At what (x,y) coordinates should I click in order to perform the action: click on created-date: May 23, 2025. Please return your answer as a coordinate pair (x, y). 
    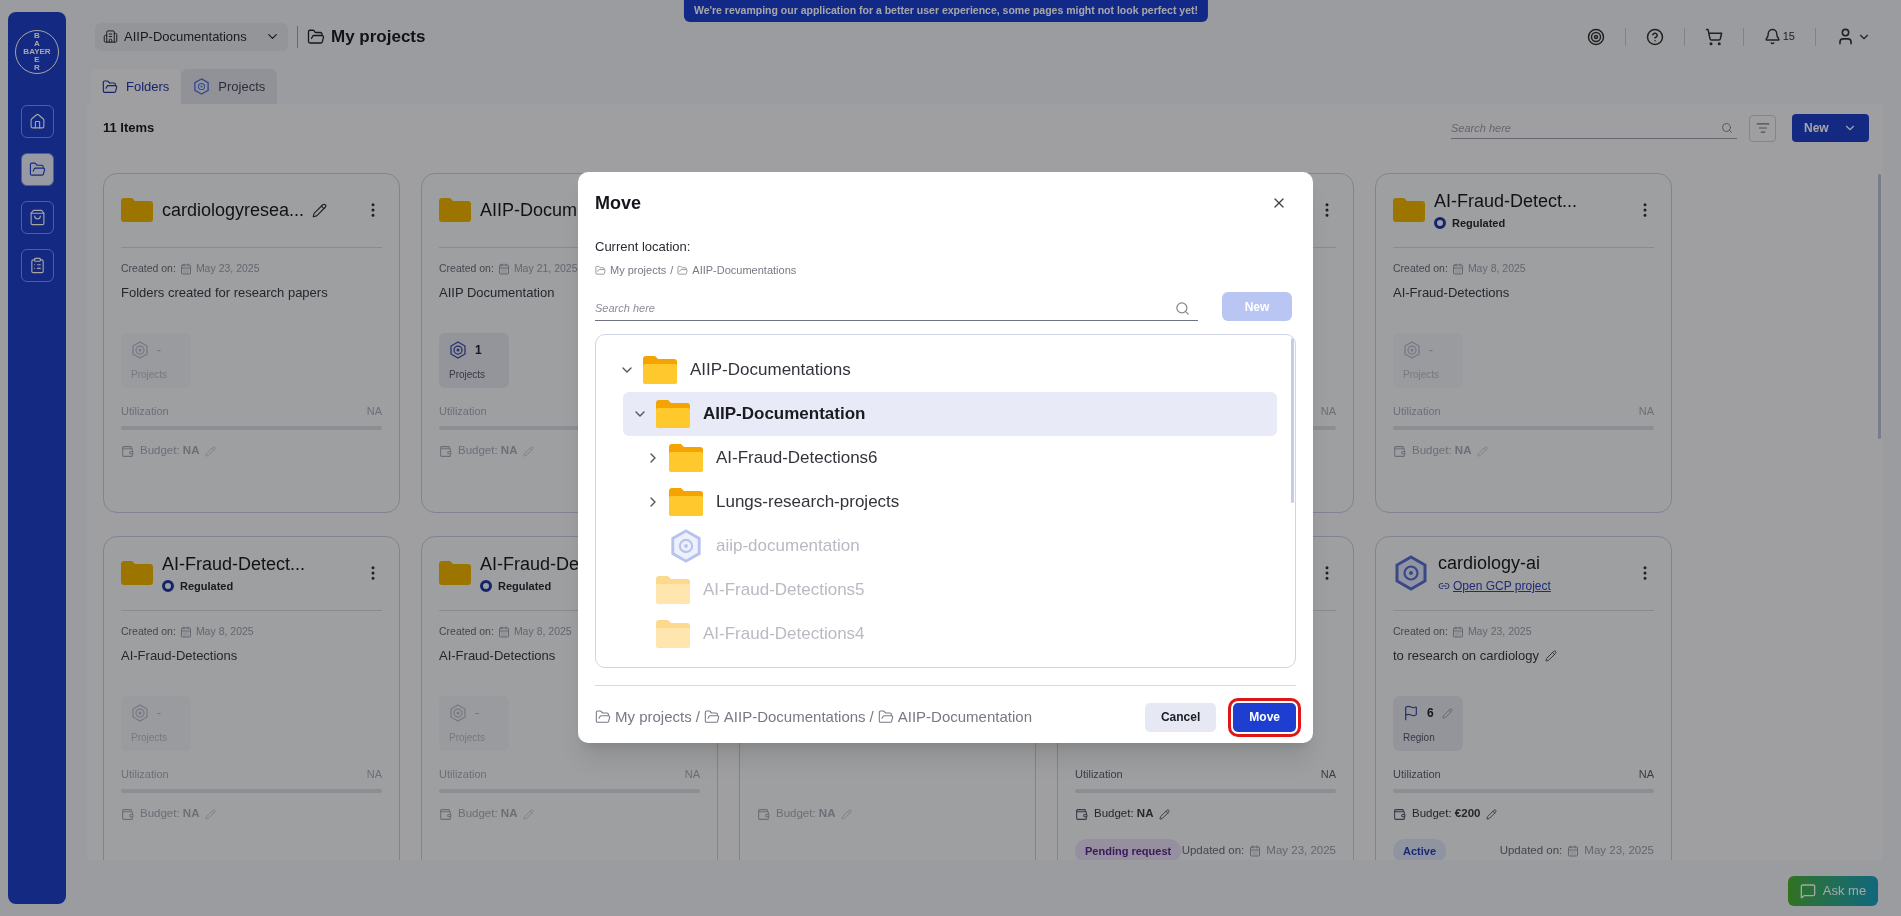
    Looking at the image, I should click on (1499, 632).